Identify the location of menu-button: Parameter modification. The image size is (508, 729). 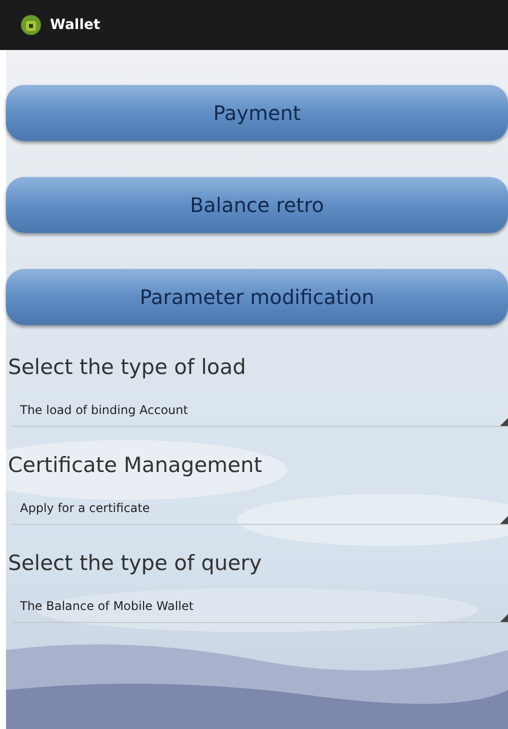
(257, 297).